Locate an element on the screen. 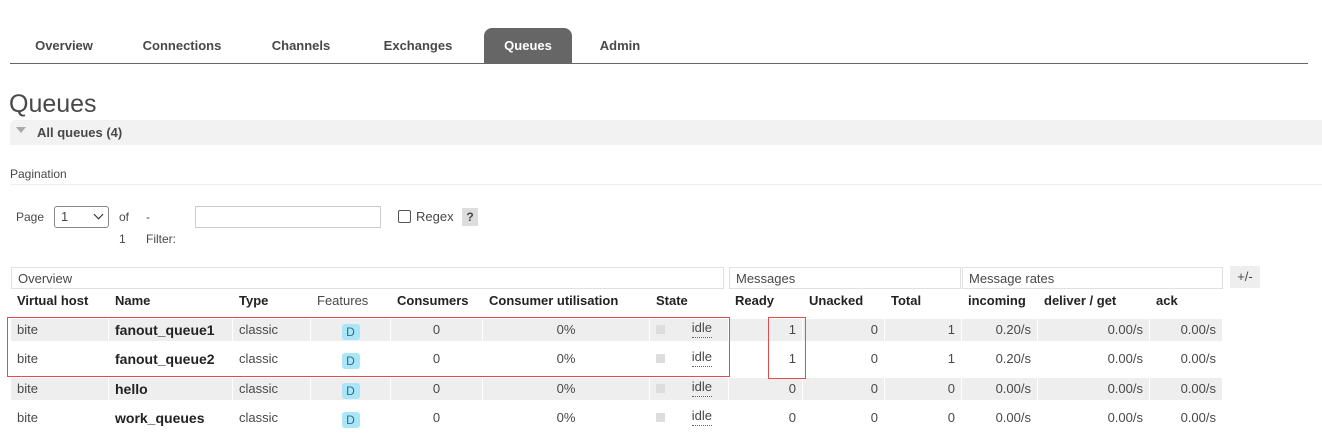  col-name: Name is located at coordinates (171, 301).